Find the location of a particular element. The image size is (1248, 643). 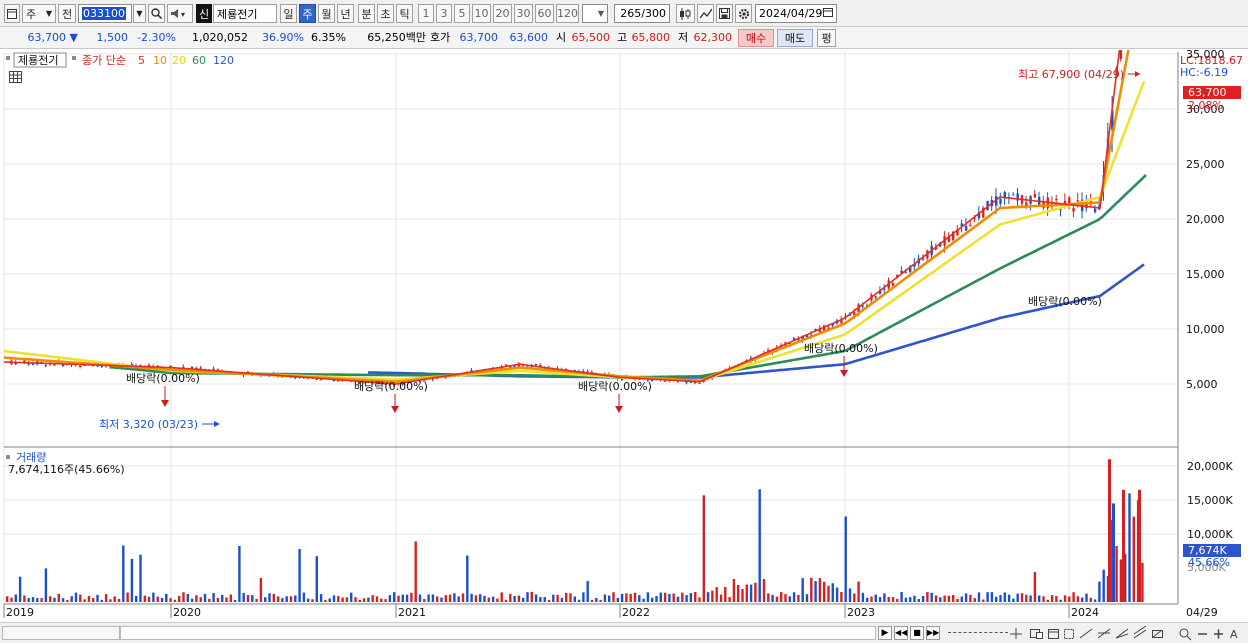

sell-label: 매도 is located at coordinates (795, 38).